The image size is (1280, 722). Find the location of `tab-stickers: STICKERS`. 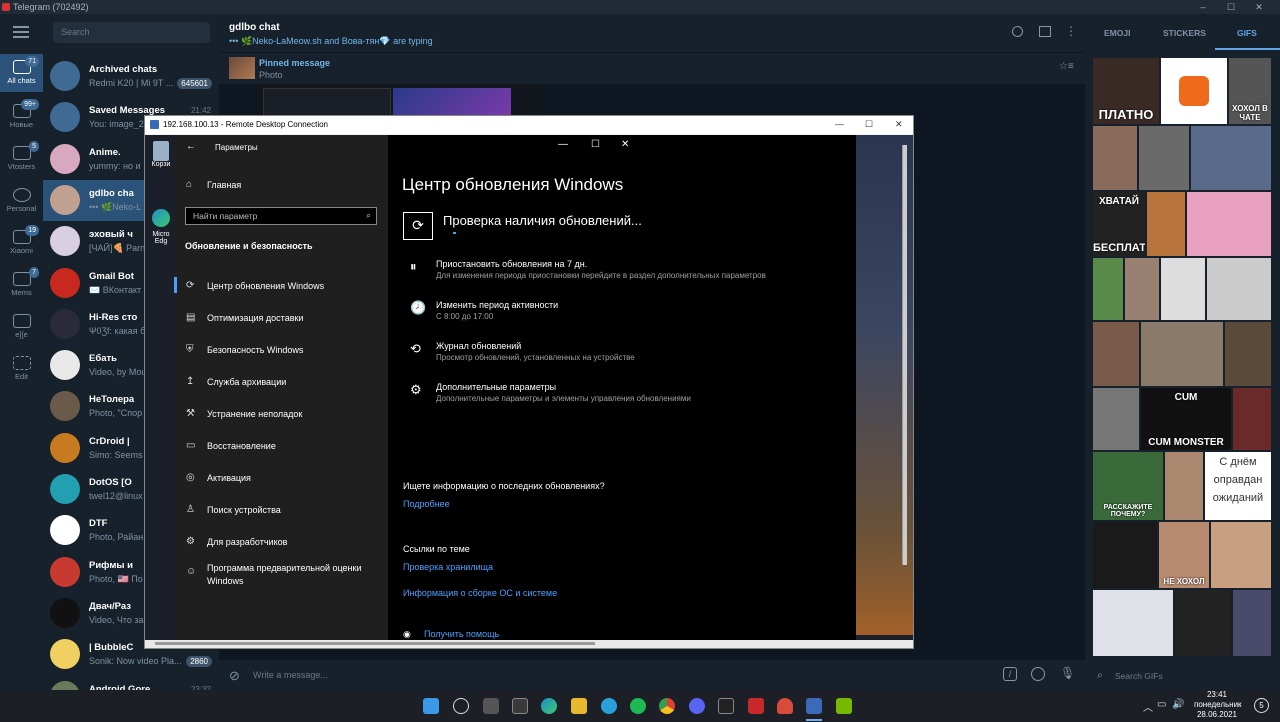

tab-stickers: STICKERS is located at coordinates (1184, 33).